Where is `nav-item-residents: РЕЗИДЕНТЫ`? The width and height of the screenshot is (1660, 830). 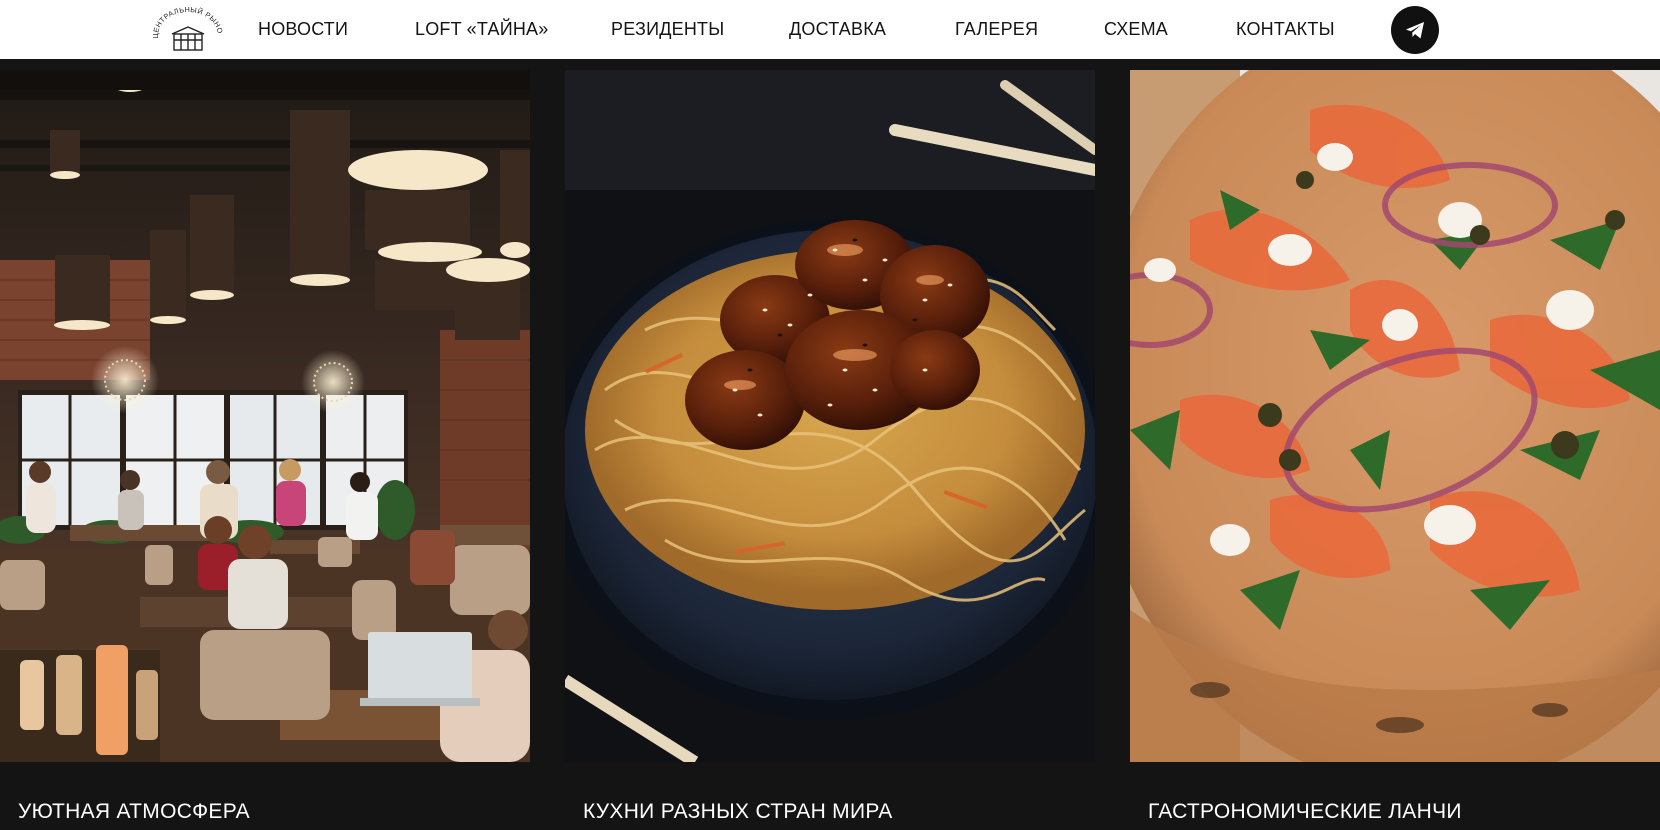 nav-item-residents: РЕЗИДЕНТЫ is located at coordinates (667, 29).